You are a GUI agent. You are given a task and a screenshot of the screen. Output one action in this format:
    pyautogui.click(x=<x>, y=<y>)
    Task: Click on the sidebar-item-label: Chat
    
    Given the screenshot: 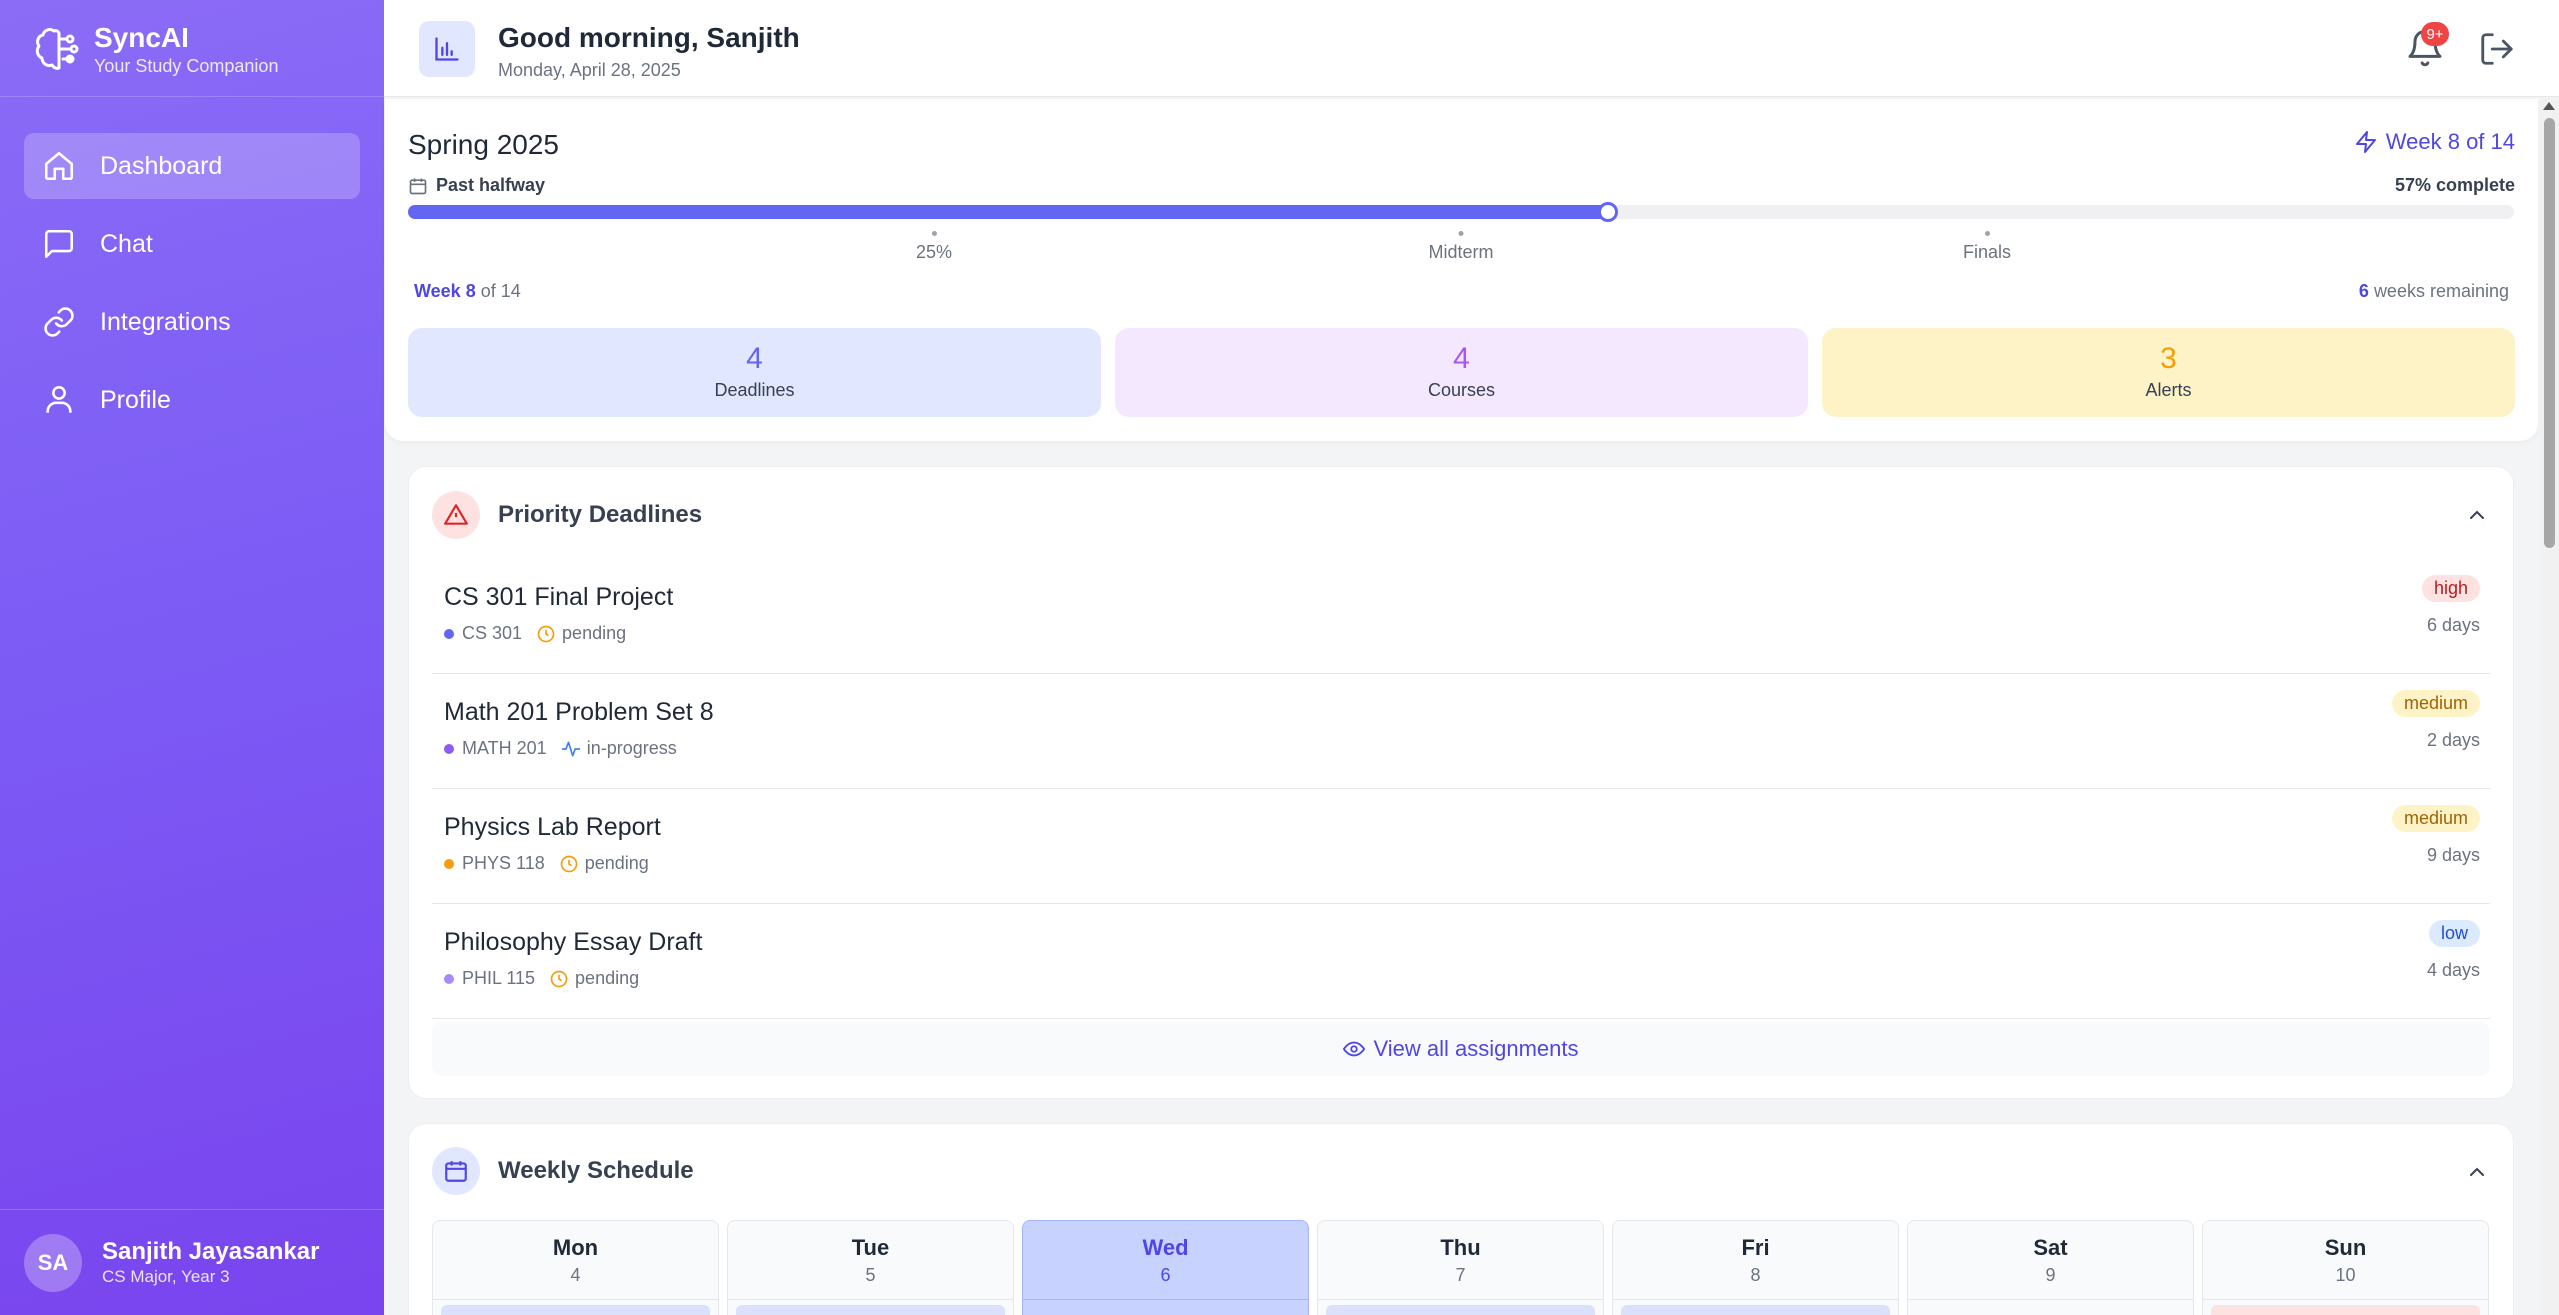 What is the action you would take?
    pyautogui.click(x=126, y=243)
    